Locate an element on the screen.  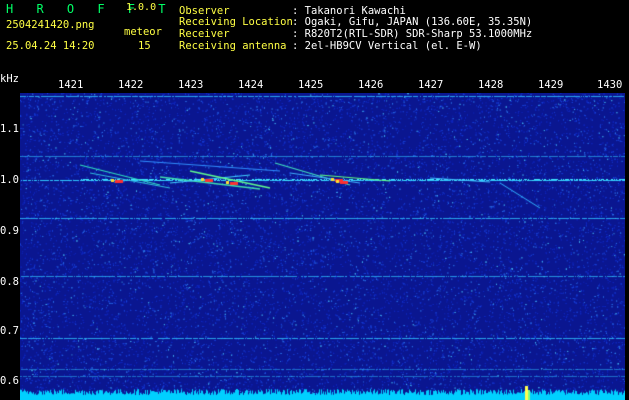
x-tick-1429: 1429 is located at coordinates (551, 85).